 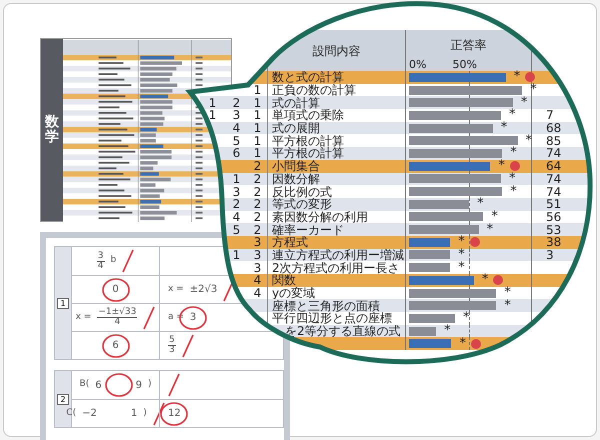 What do you see at coordinates (63, 399) in the screenshot?
I see `section-number: 2` at bounding box center [63, 399].